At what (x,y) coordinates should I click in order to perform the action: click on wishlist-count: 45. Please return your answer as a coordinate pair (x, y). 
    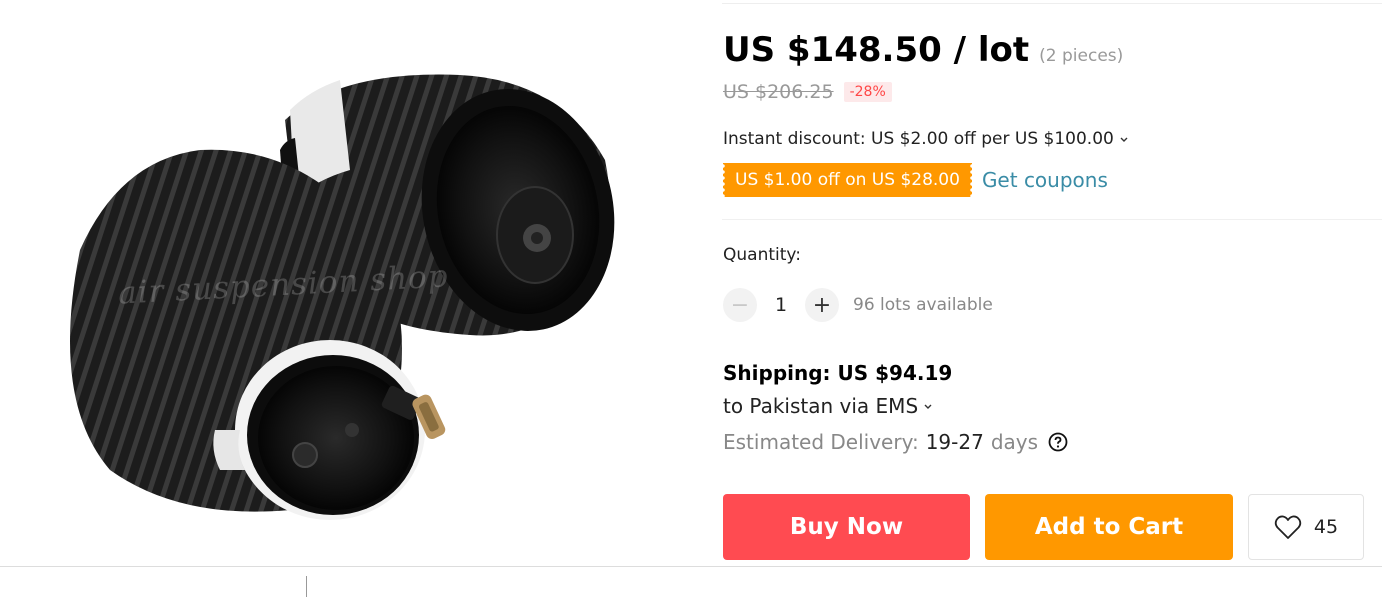
    Looking at the image, I should click on (1326, 527).